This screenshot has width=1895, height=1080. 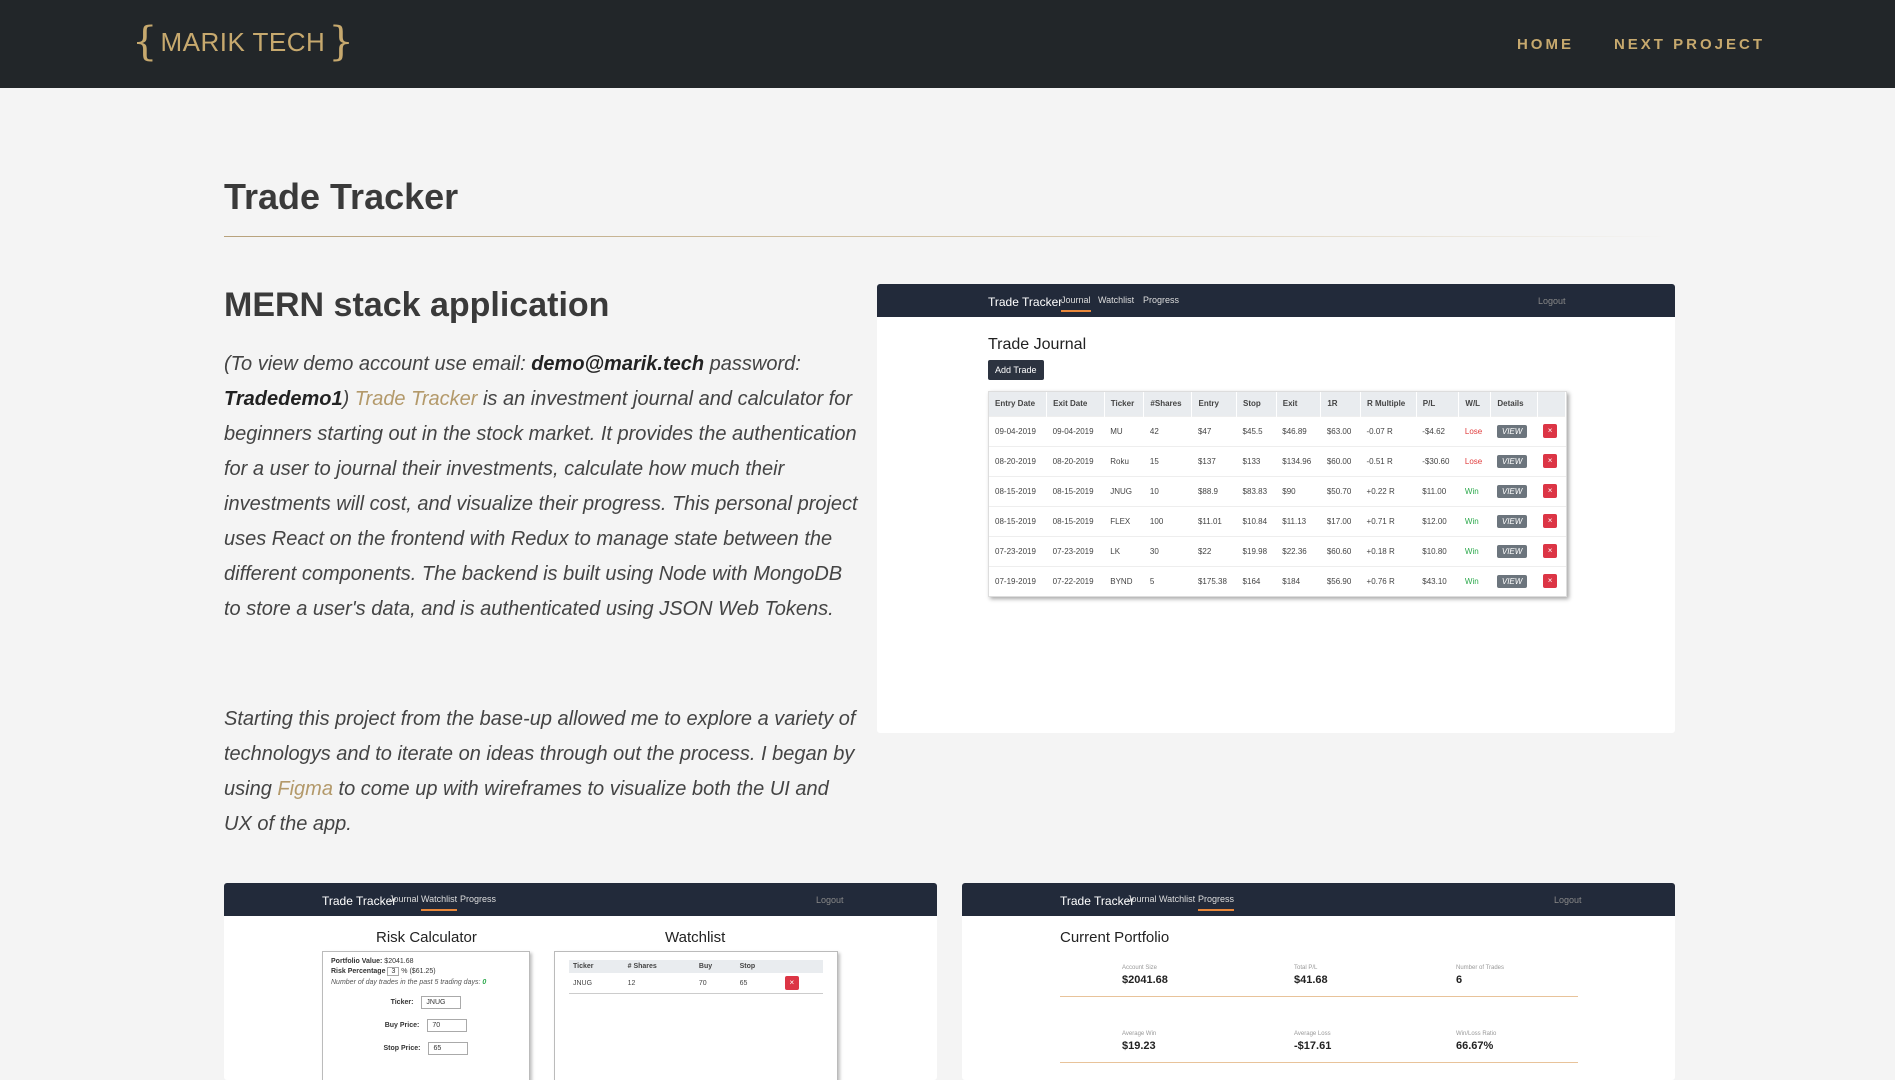 I want to click on journal-cell: -$4.62, so click(x=1437, y=430).